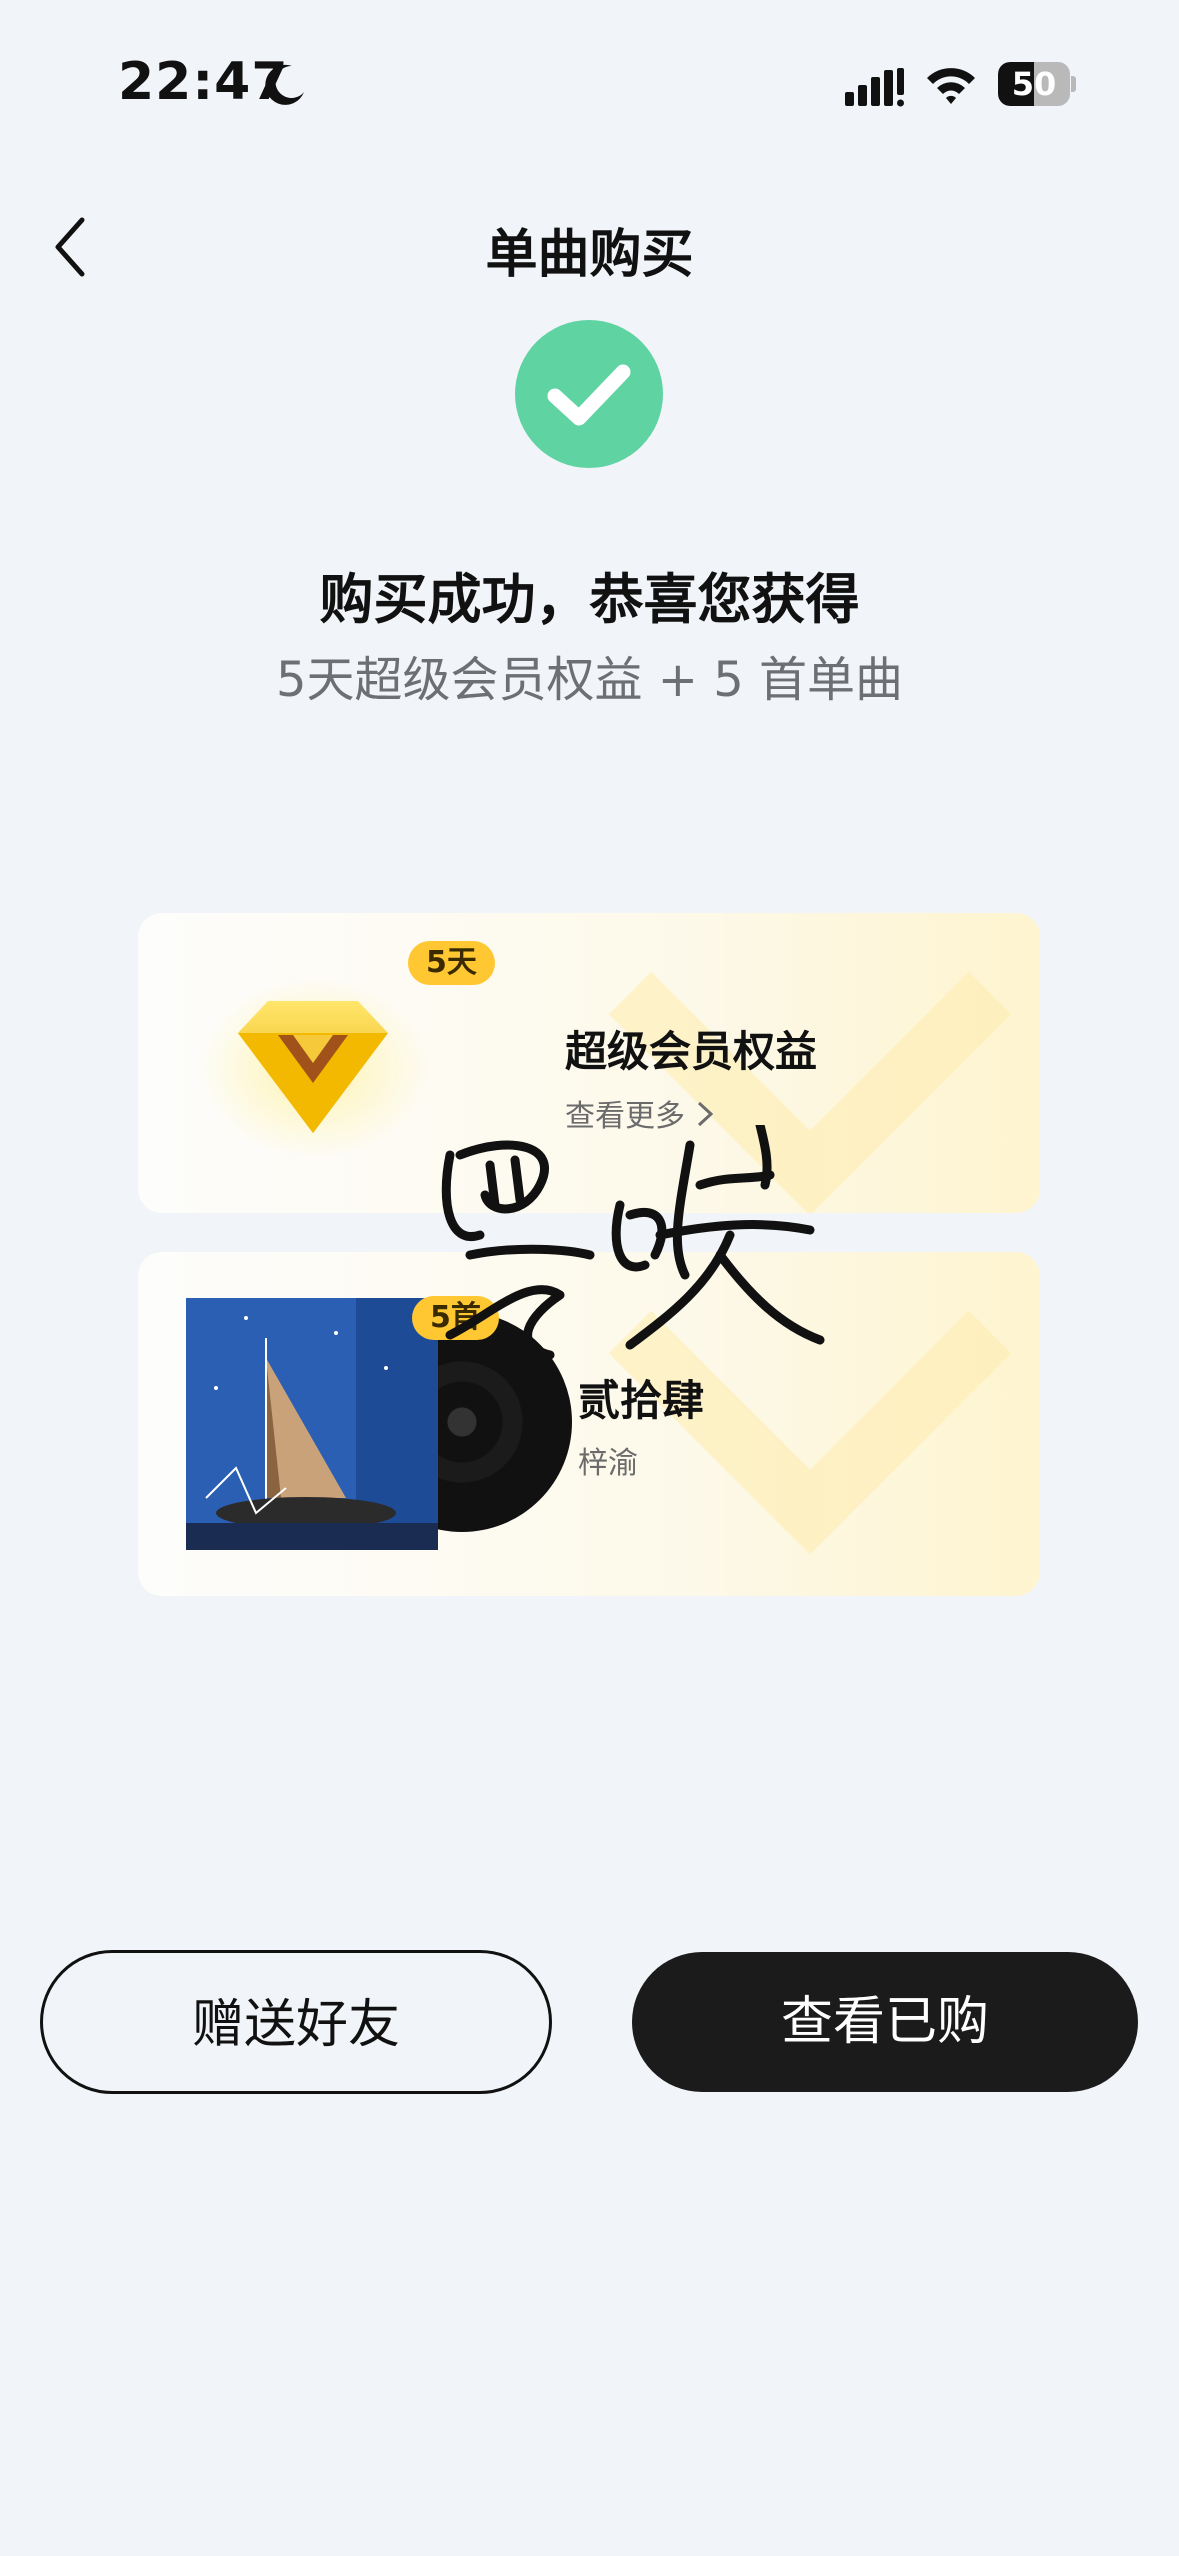 This screenshot has height=2556, width=1179. What do you see at coordinates (633, 1242) in the screenshot?
I see `handwritten-signature` at bounding box center [633, 1242].